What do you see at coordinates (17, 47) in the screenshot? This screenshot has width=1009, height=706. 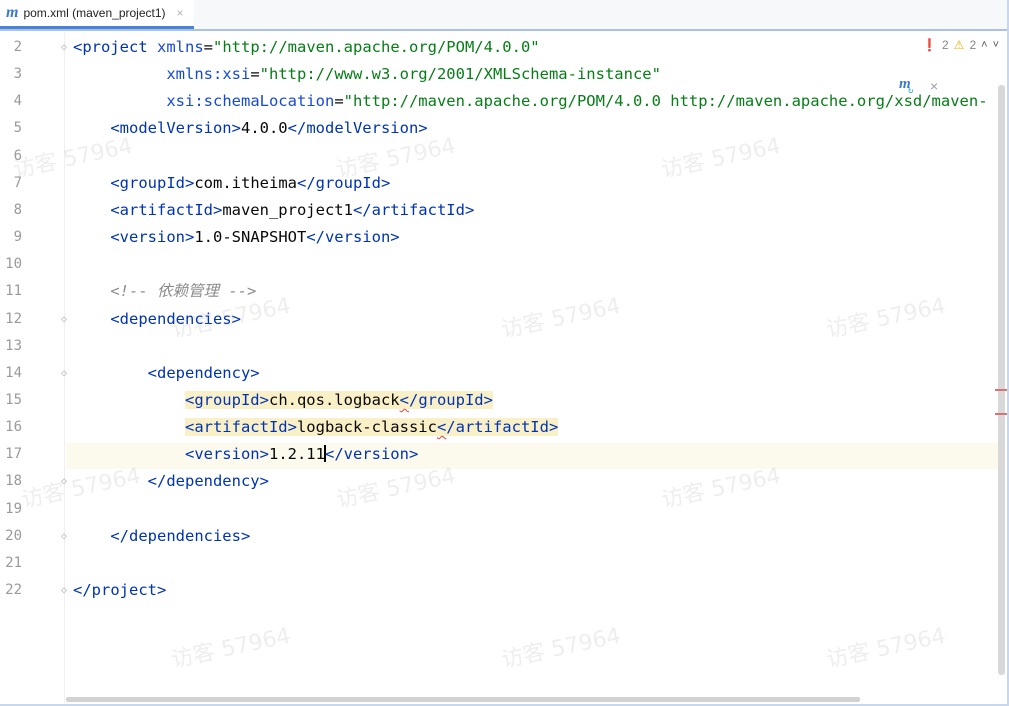 I see `line-number: 2` at bounding box center [17, 47].